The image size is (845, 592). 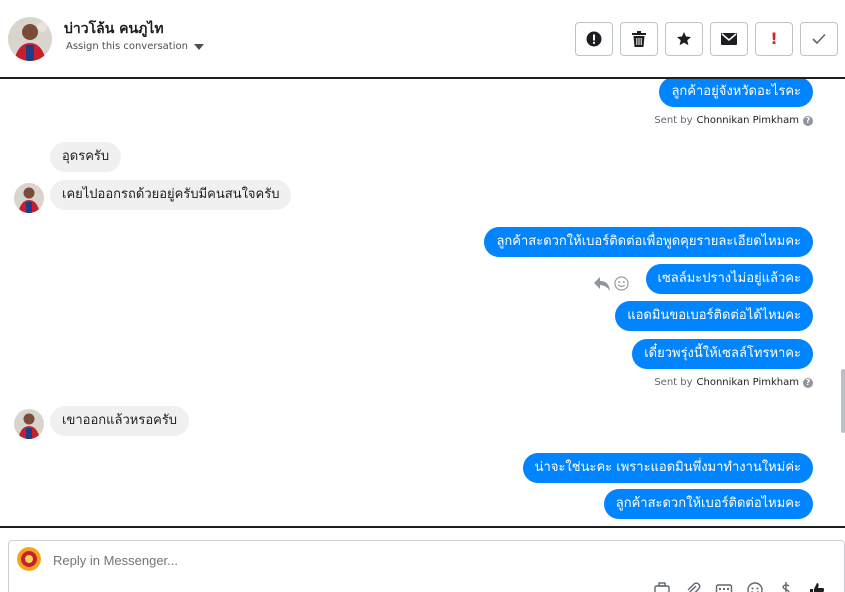 I want to click on incoming-message: เคยไปออกรถด้วยอยู่ครับมีคนสนใจครับ, so click(x=171, y=195).